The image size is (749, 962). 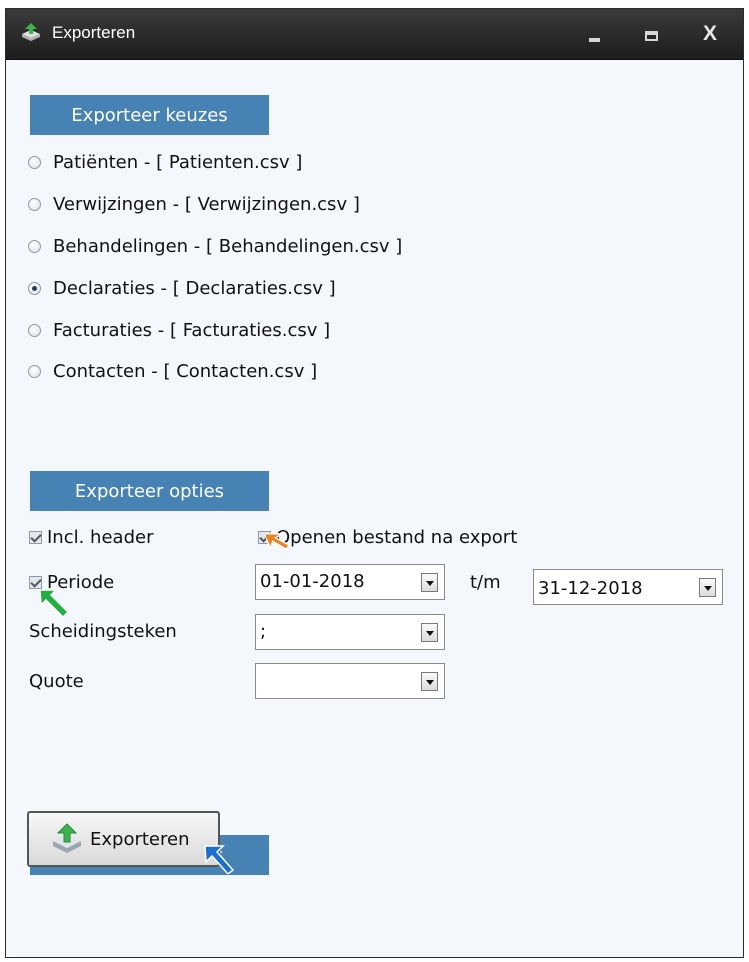 I want to click on separator-label: Scheidingsteken, so click(x=103, y=631).